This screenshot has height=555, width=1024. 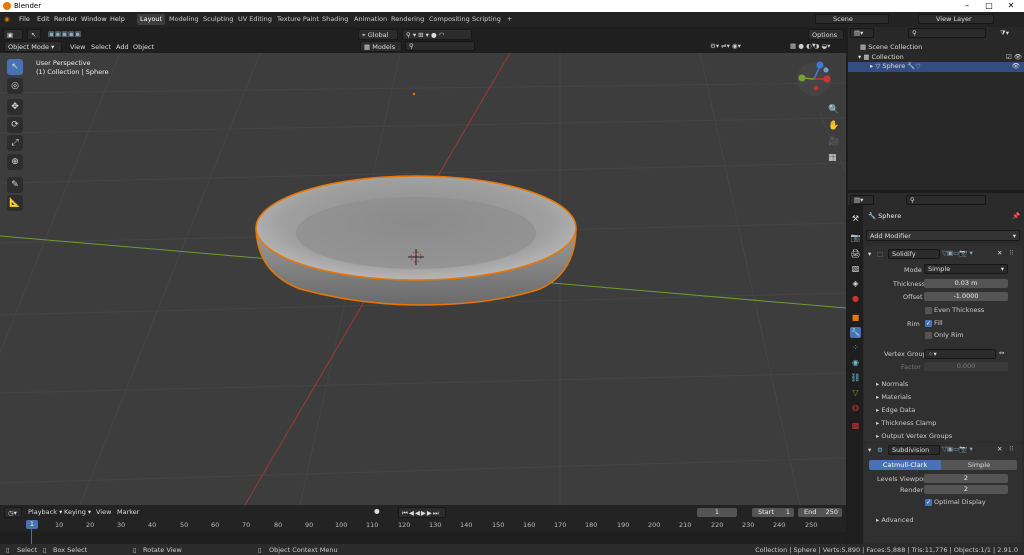 I want to click on perspective-grid-icon: ▦, so click(x=832, y=158).